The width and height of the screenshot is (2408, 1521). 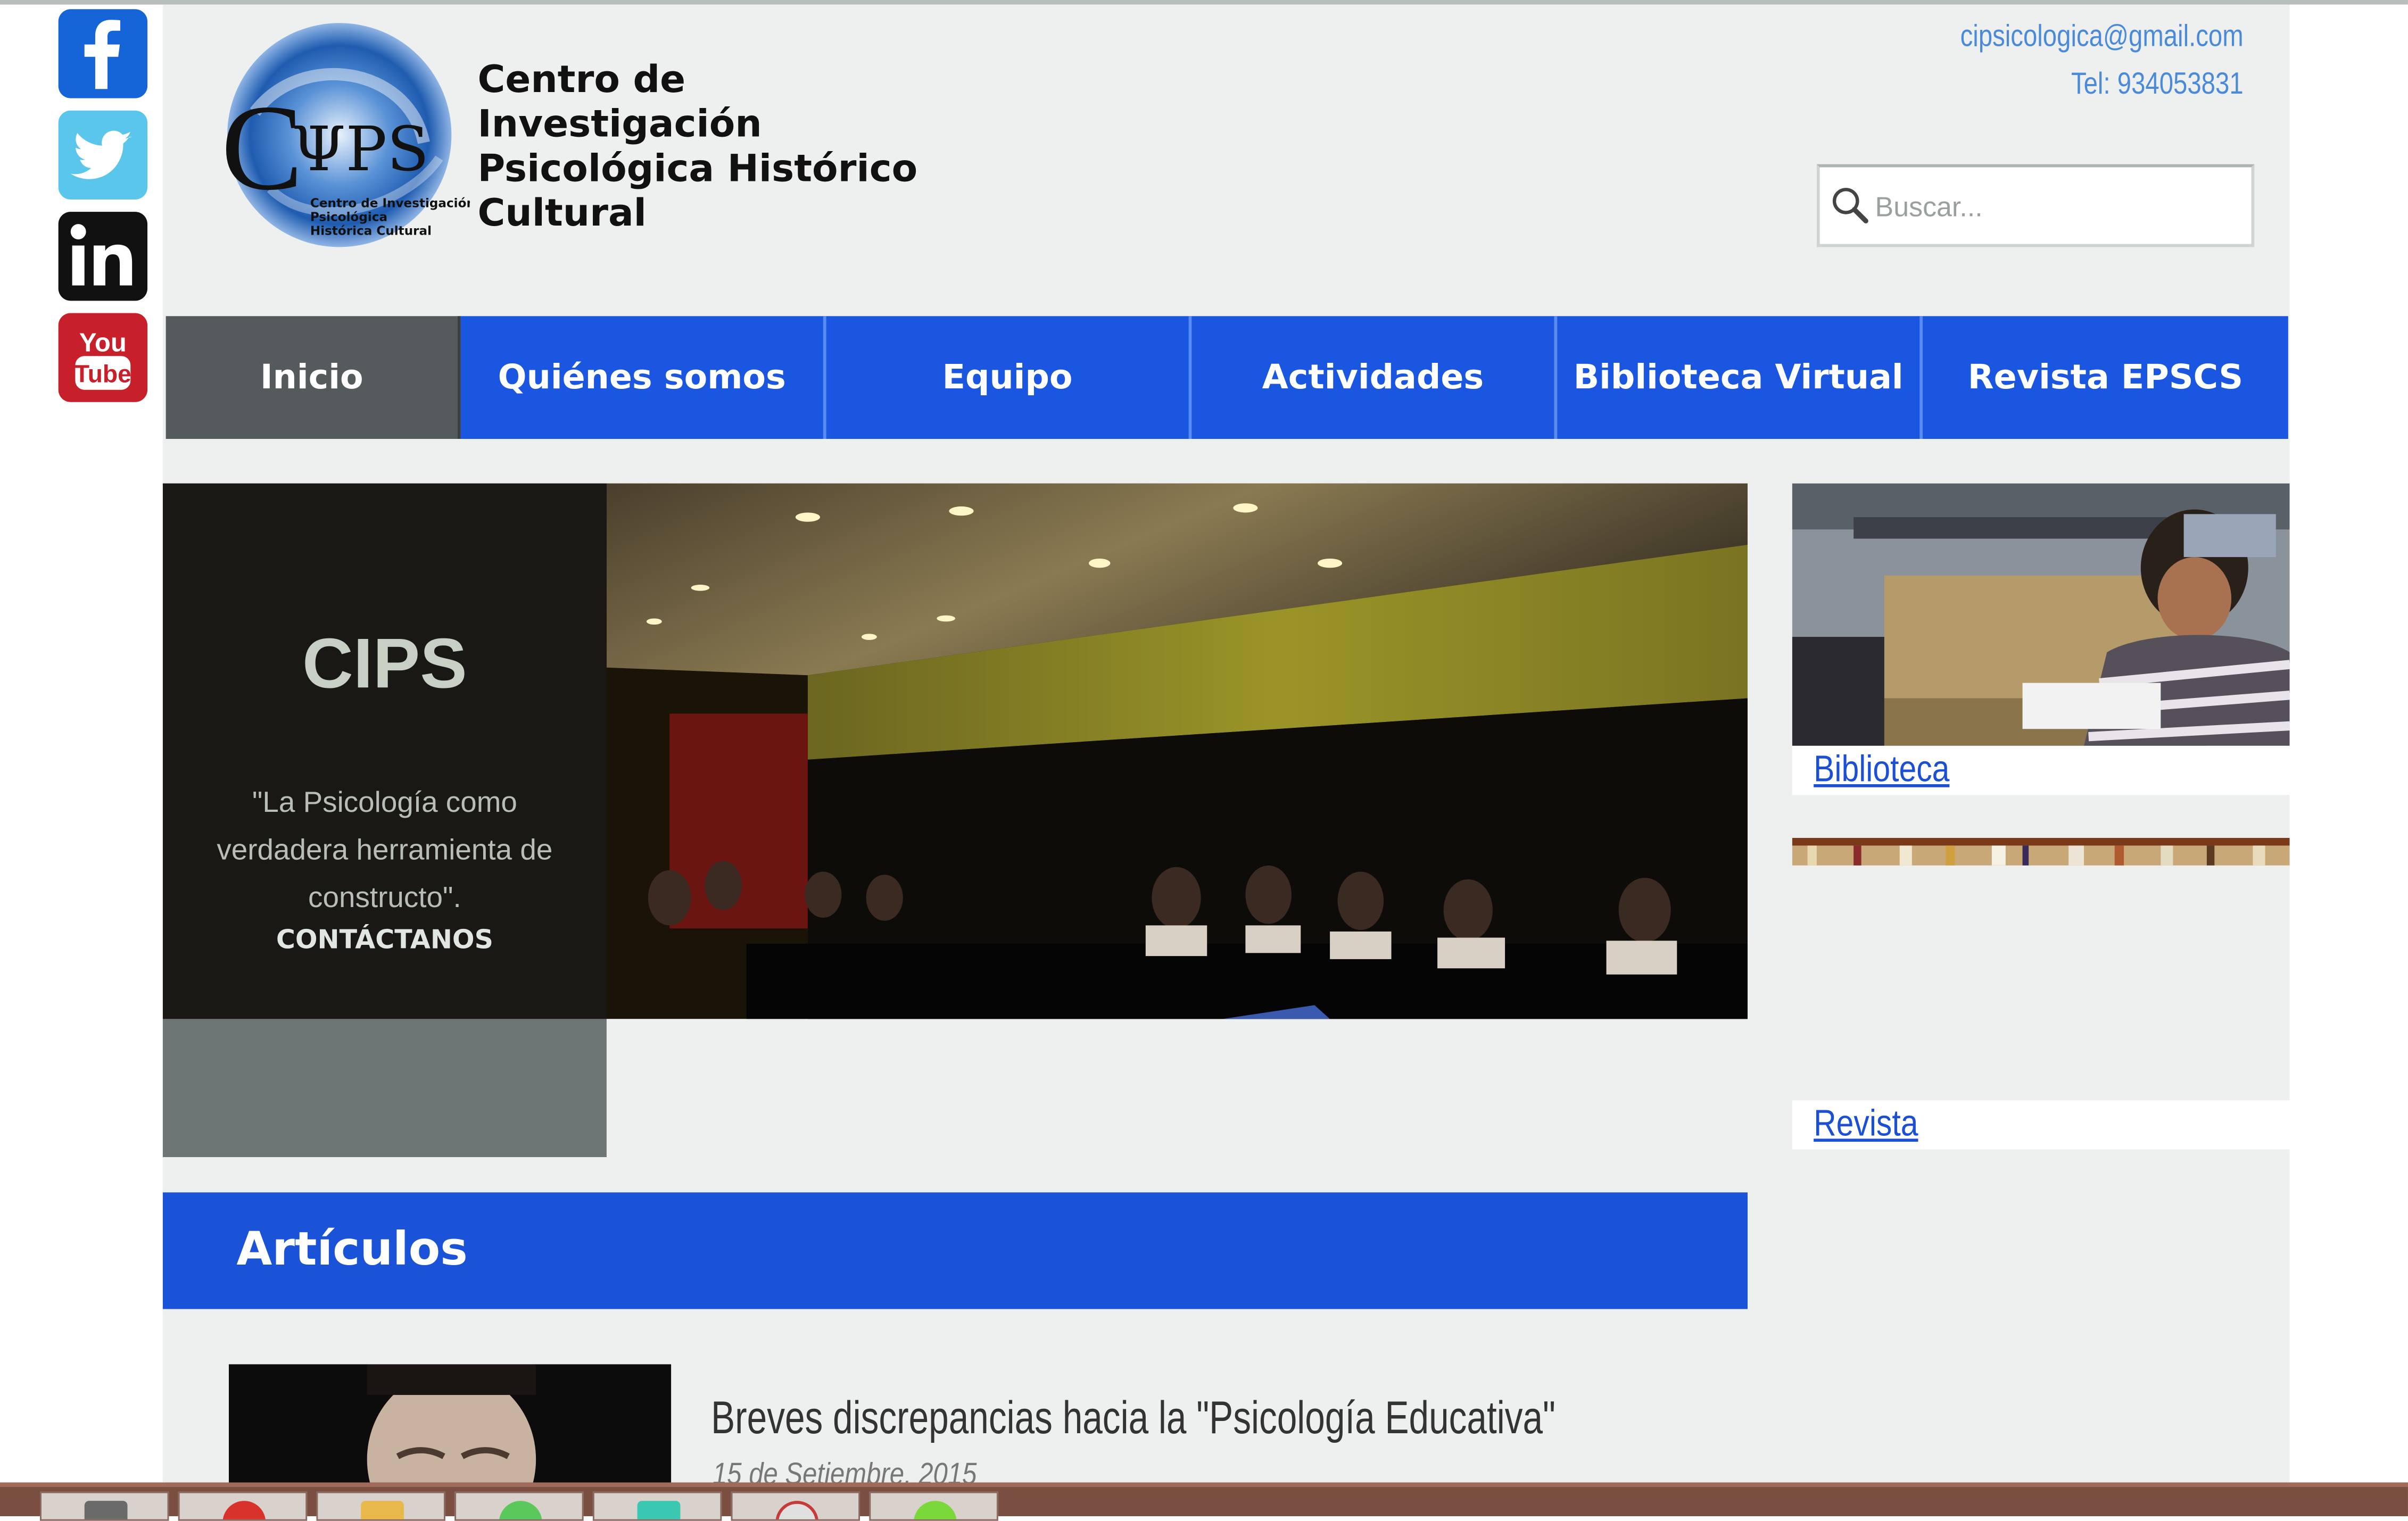 I want to click on youtube-icon: You Tube, so click(x=103, y=358).